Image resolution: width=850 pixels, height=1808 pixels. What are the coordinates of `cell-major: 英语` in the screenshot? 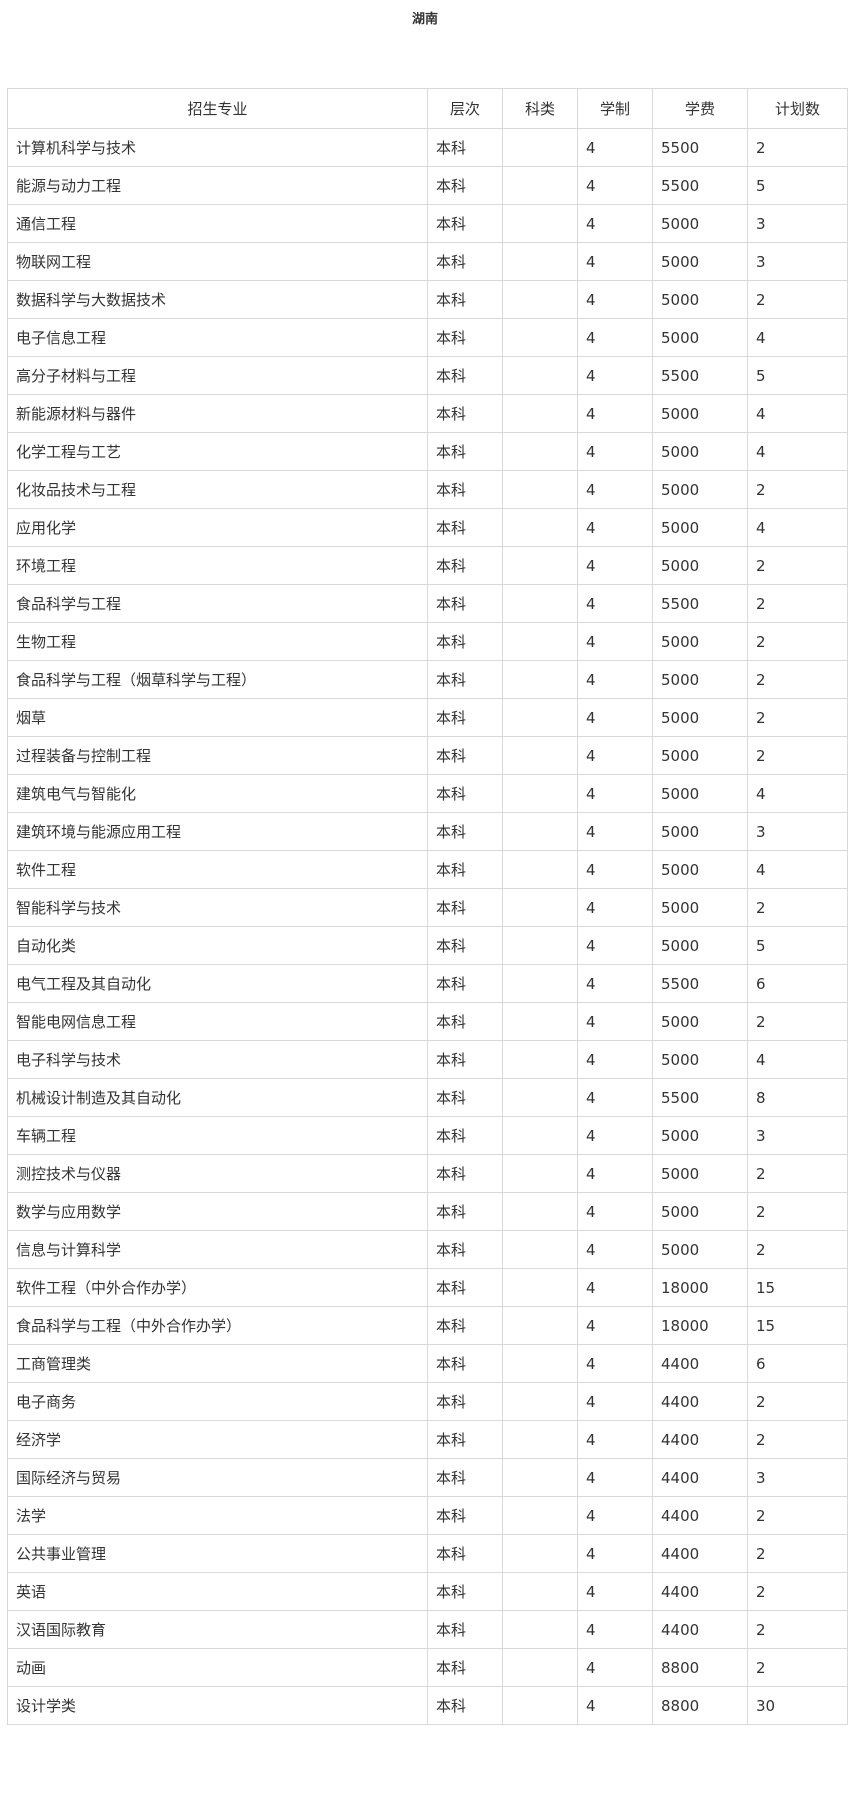 It's located at (217, 1591).